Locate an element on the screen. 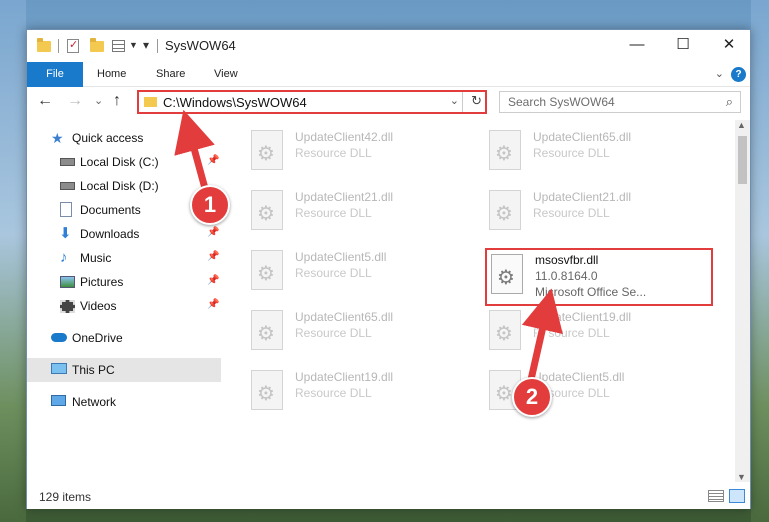 This screenshot has height=522, width=769. item-count: 129 items is located at coordinates (65, 497).